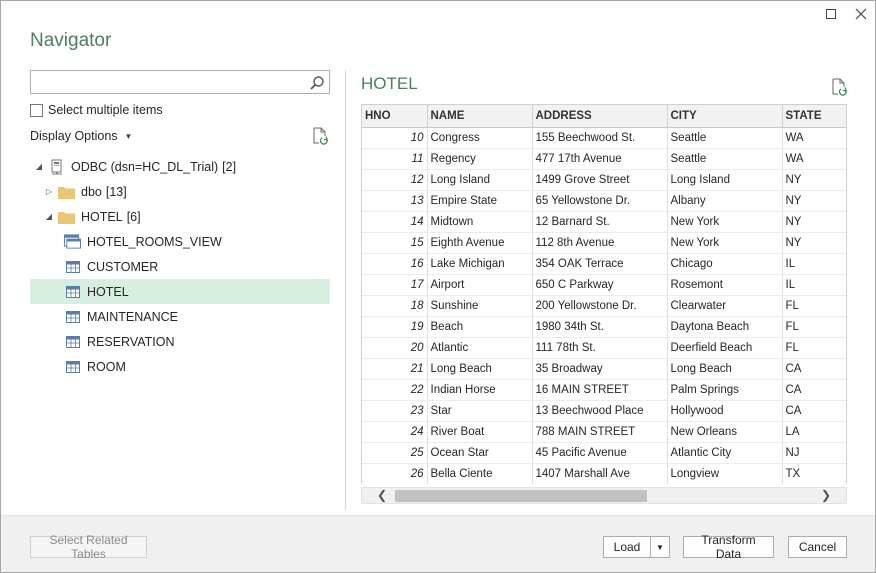 The height and width of the screenshot is (573, 876). I want to click on table-cell: Chicago, so click(725, 264).